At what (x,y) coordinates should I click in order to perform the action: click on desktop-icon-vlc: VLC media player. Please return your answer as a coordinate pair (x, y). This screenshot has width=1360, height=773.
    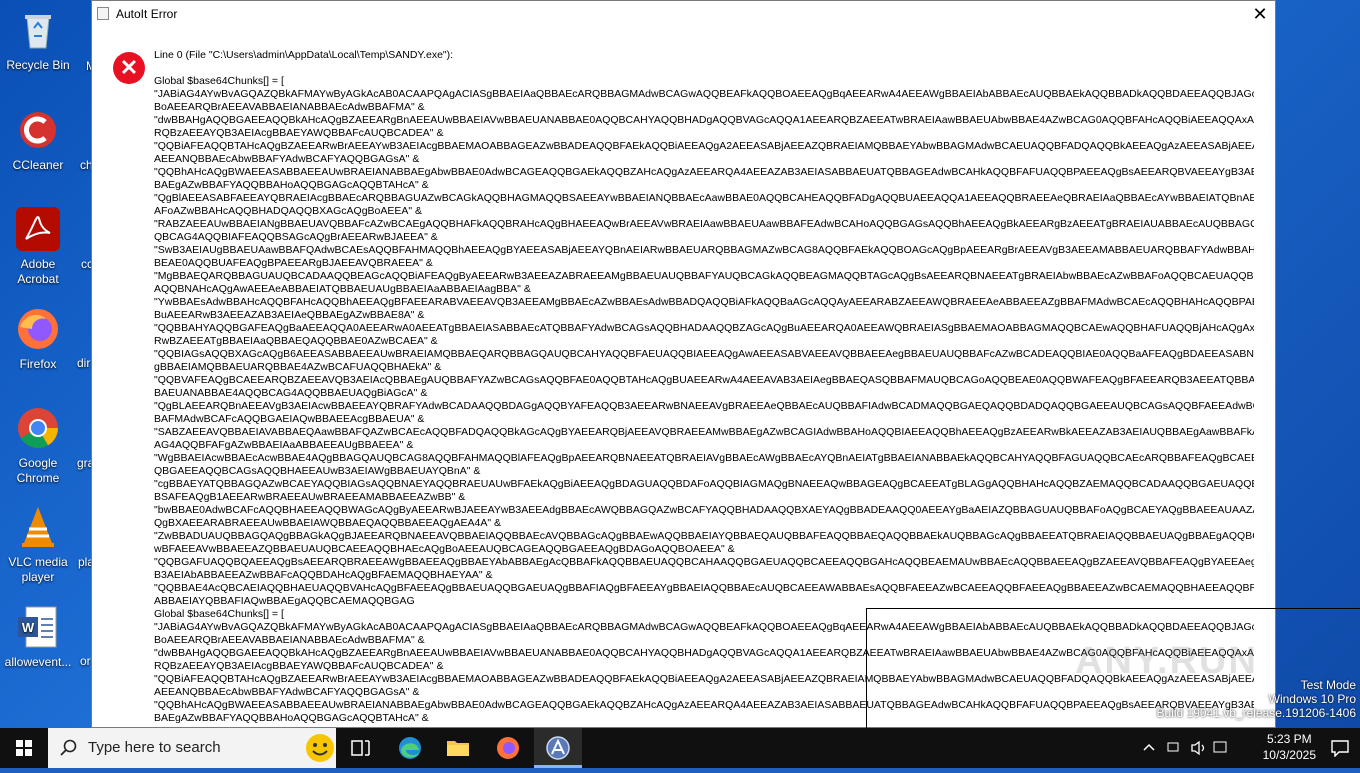
    Looking at the image, I should click on (38, 544).